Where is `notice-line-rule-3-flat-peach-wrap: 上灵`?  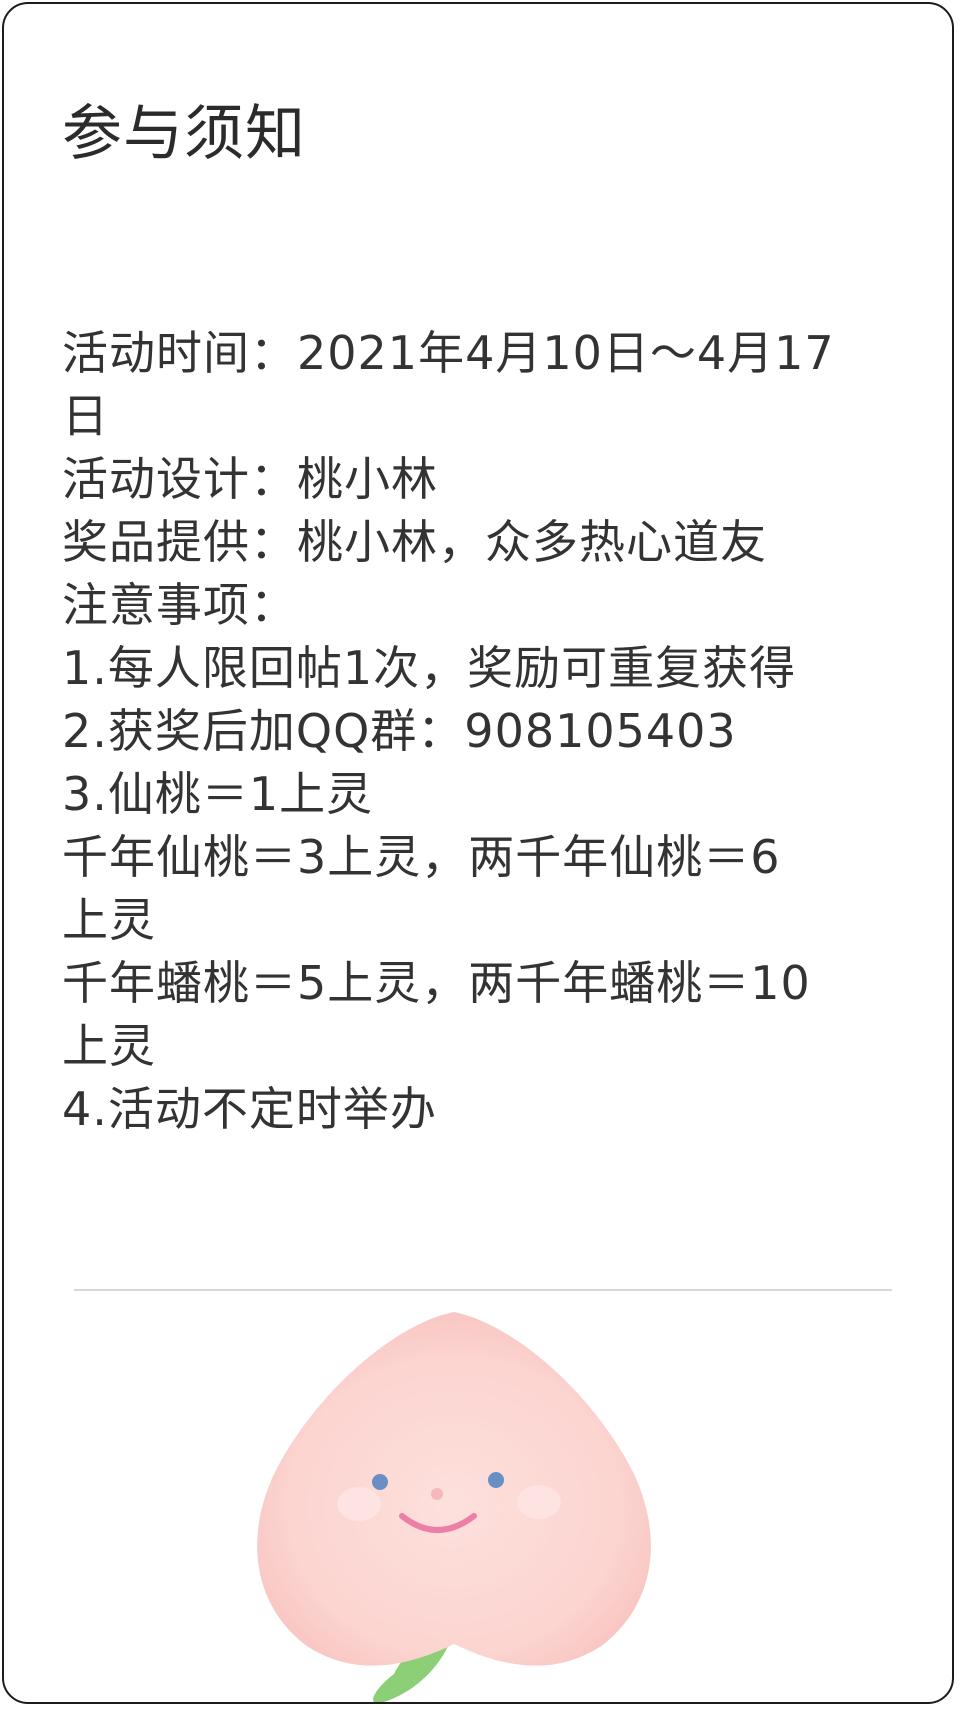 notice-line-rule-3-flat-peach-wrap: 上灵 is located at coordinates (109, 1046).